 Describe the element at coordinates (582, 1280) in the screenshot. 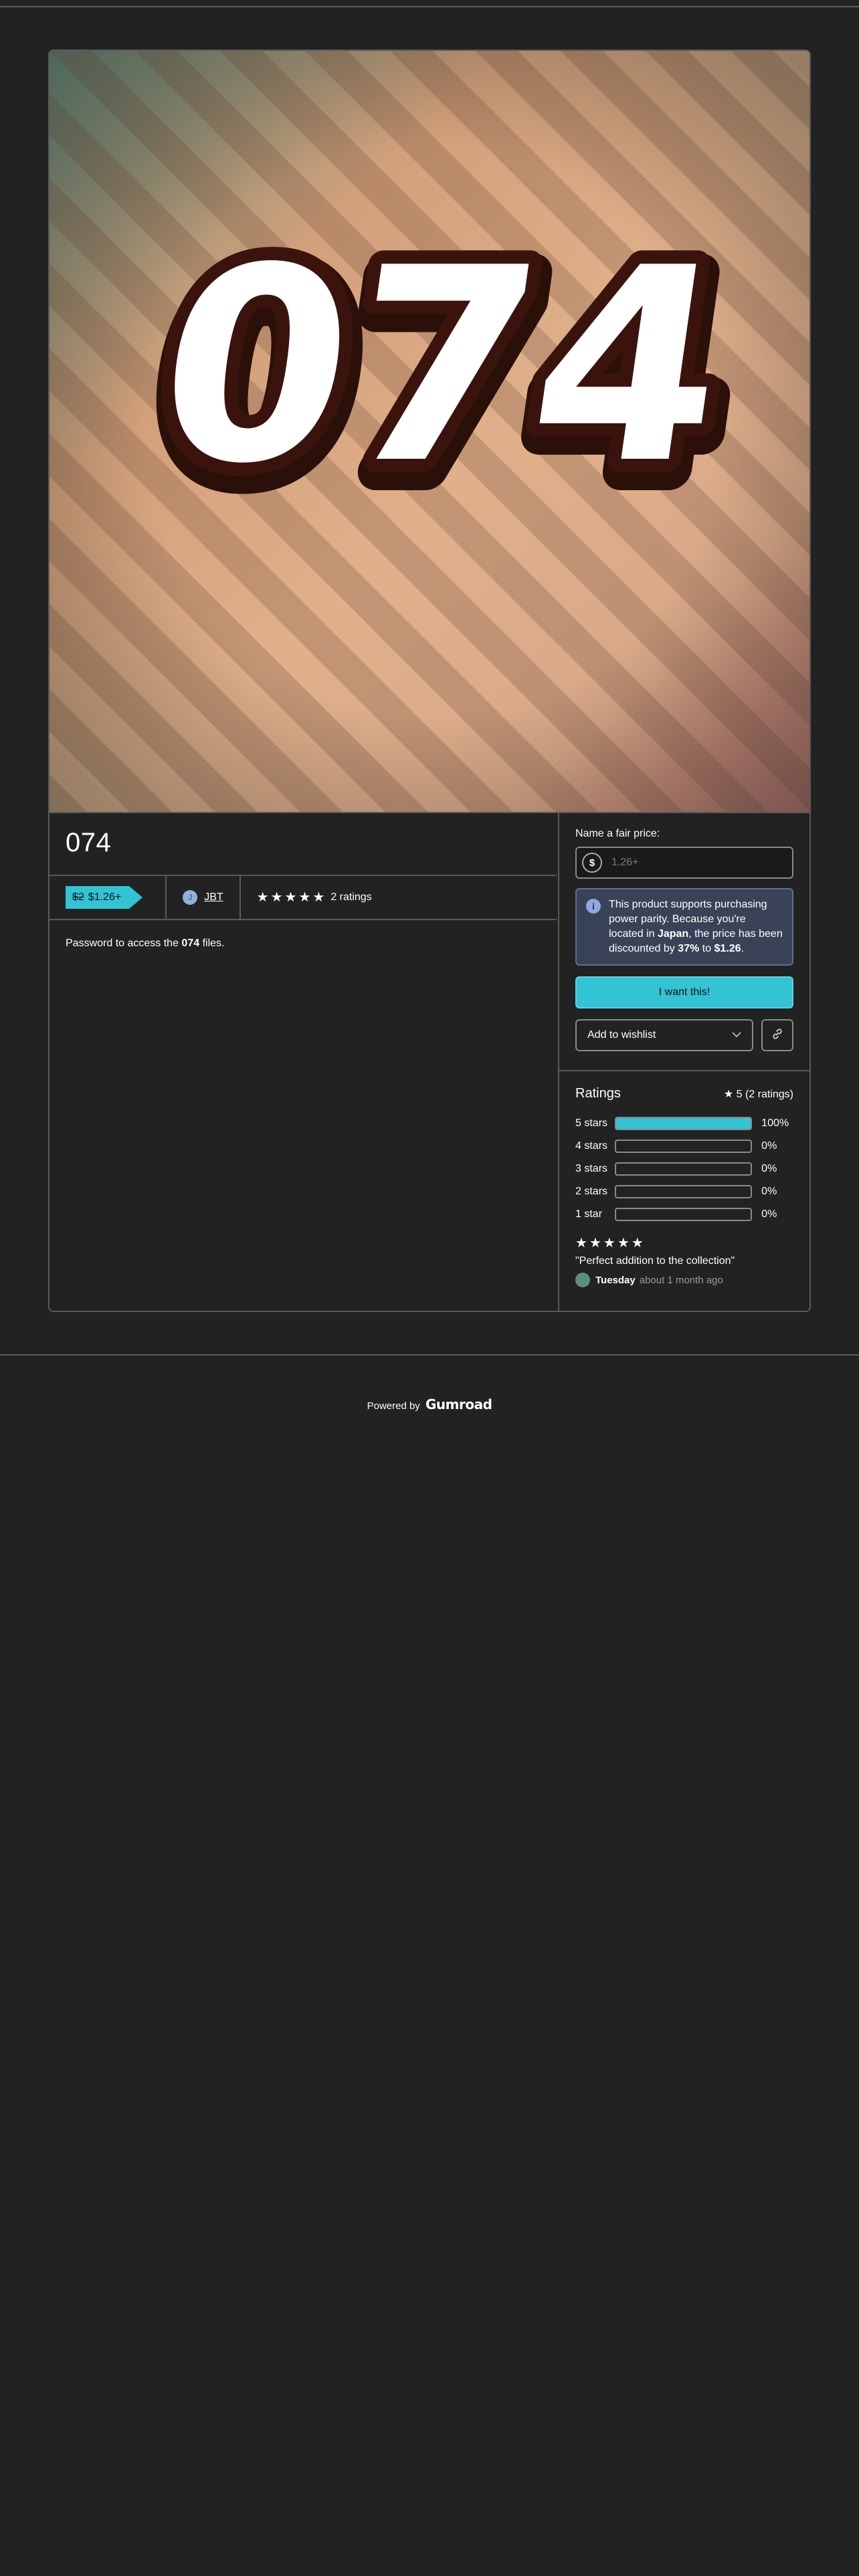

I see `reviewer-avatar` at that location.